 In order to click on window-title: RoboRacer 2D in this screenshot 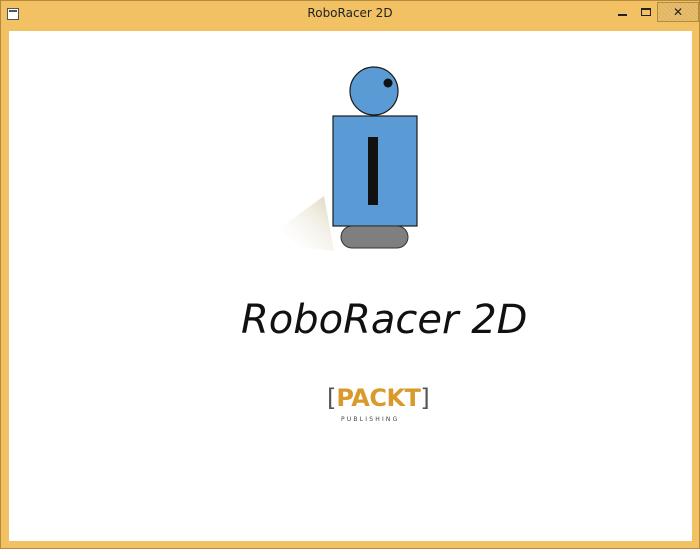, I will do `click(350, 13)`.